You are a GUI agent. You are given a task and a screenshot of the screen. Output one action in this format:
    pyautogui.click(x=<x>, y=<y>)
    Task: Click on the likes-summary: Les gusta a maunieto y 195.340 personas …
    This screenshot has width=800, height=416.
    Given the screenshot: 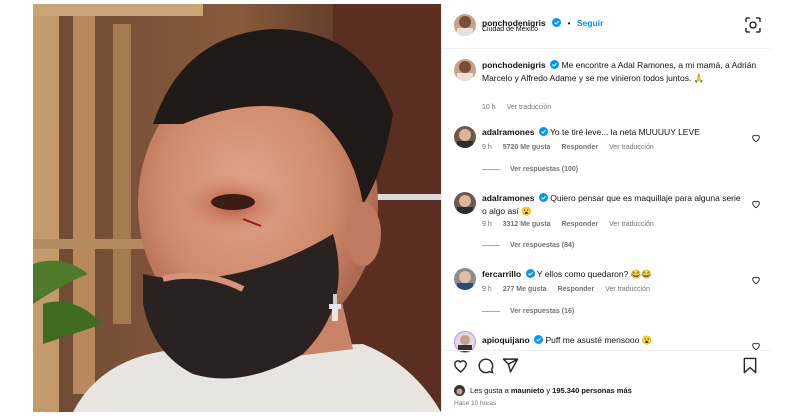 What is the action you would take?
    pyautogui.click(x=551, y=390)
    